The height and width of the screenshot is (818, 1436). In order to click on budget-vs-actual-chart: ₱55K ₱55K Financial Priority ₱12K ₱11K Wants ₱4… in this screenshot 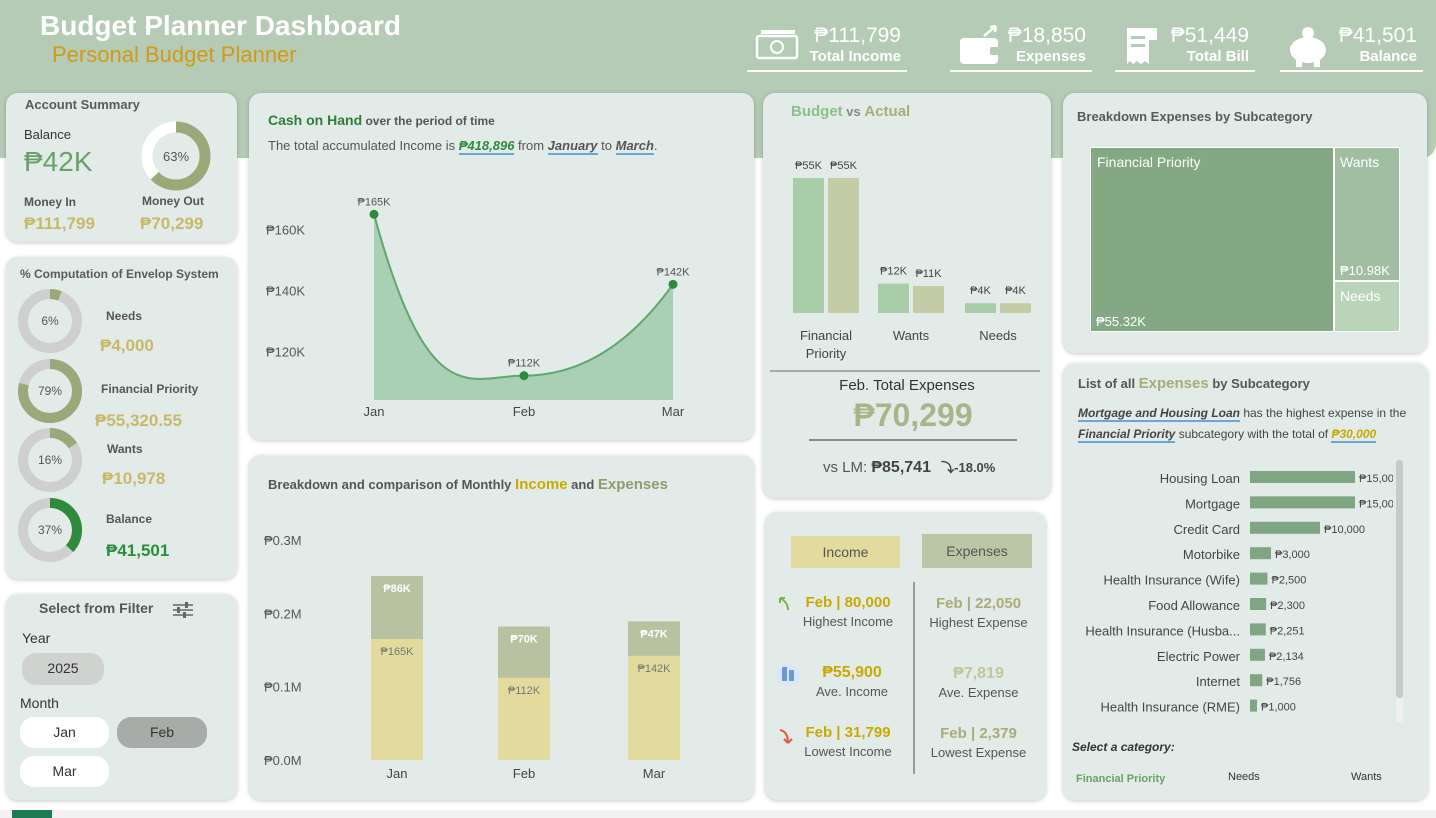, I will do `click(912, 260)`.